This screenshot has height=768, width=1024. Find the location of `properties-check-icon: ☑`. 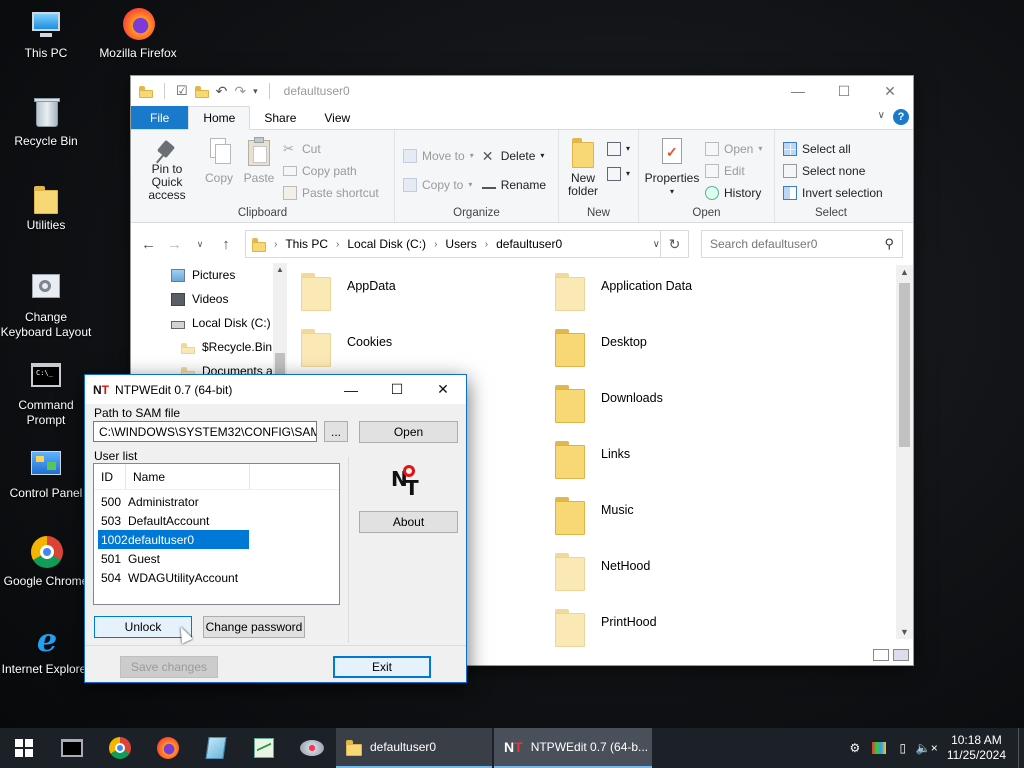

properties-check-icon: ☑ is located at coordinates (182, 91).